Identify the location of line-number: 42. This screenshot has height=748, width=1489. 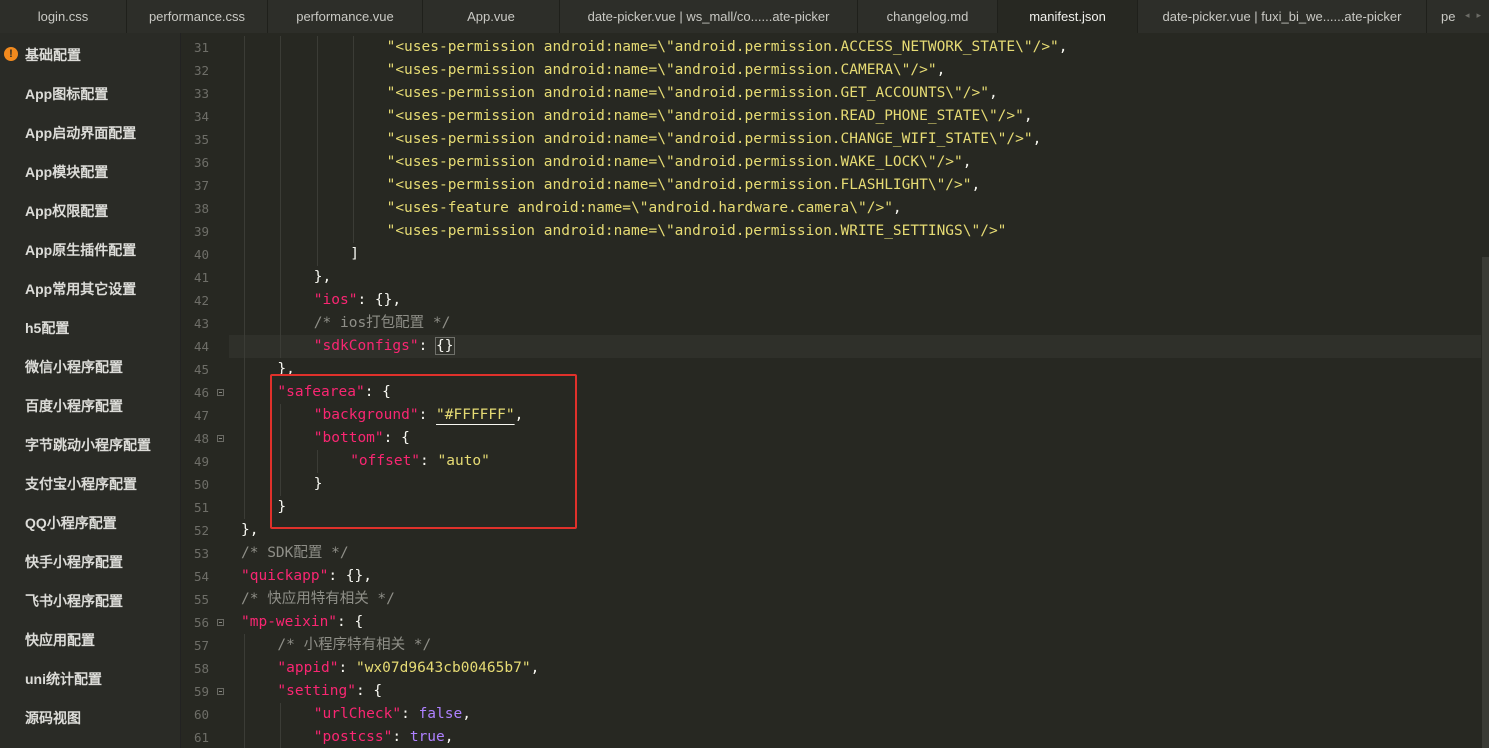
(201, 300).